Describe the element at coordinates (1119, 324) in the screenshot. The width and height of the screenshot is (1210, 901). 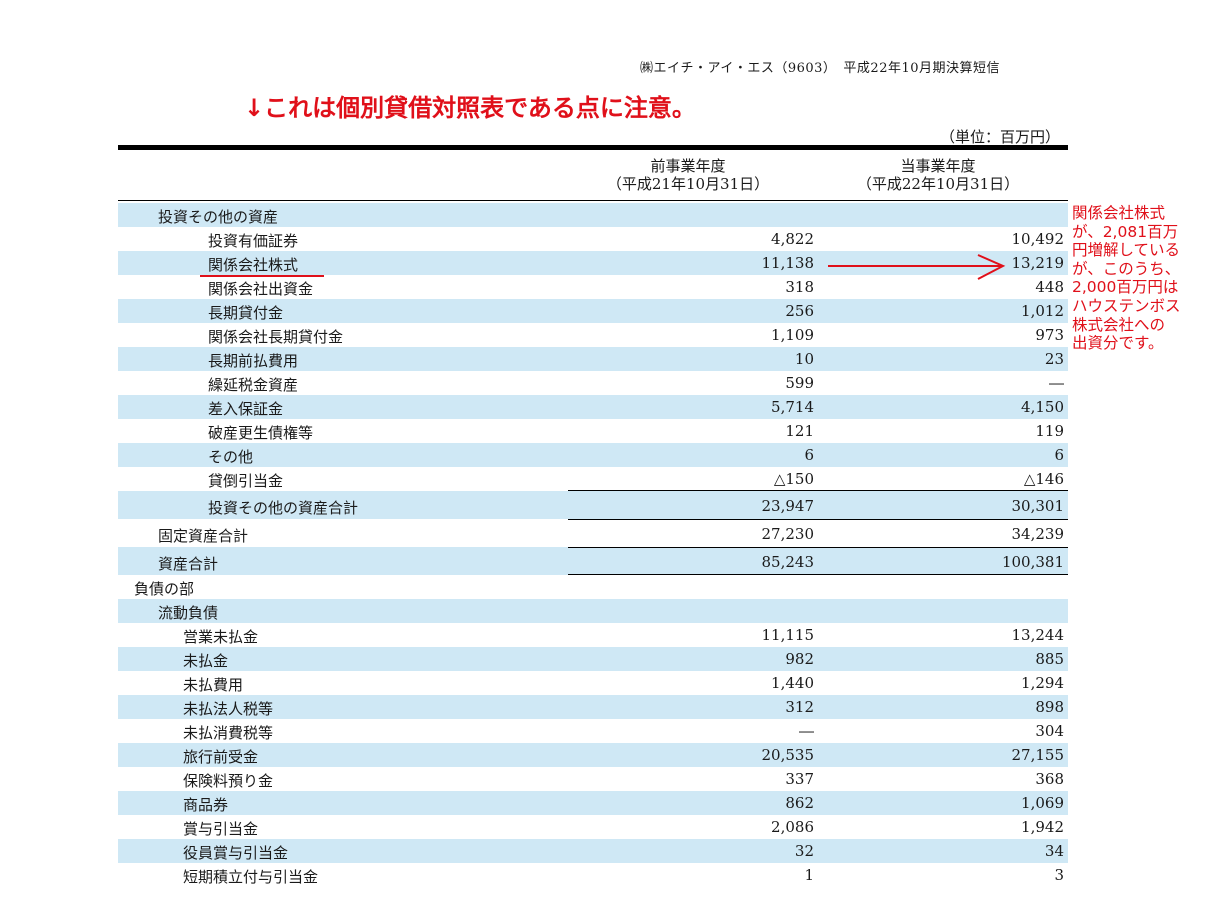
I see `callout-line: 株式会社への` at that location.